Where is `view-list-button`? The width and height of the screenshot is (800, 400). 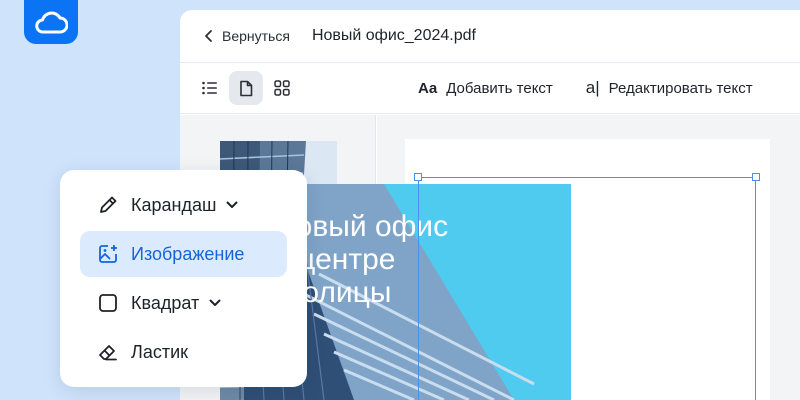 view-list-button is located at coordinates (210, 88).